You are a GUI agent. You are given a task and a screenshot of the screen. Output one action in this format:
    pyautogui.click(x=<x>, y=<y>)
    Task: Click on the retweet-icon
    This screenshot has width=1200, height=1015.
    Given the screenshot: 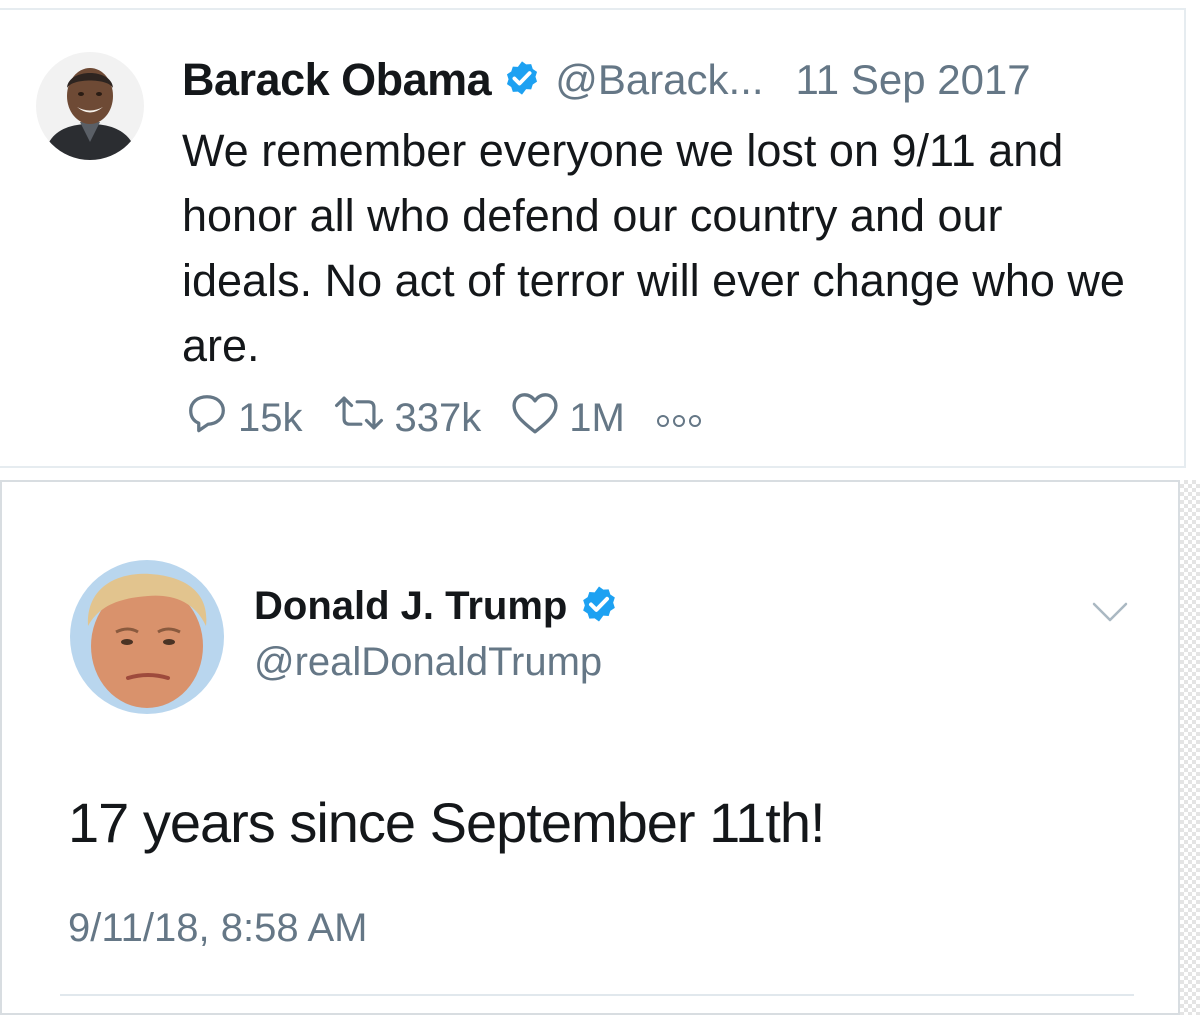 What is the action you would take?
    pyautogui.click(x=363, y=418)
    